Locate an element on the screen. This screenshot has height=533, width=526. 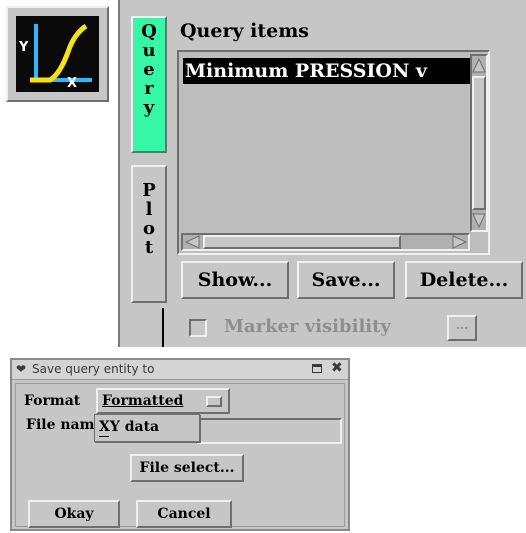
list-item-selected: Minimum PRESSION v is located at coordinates (326, 71).